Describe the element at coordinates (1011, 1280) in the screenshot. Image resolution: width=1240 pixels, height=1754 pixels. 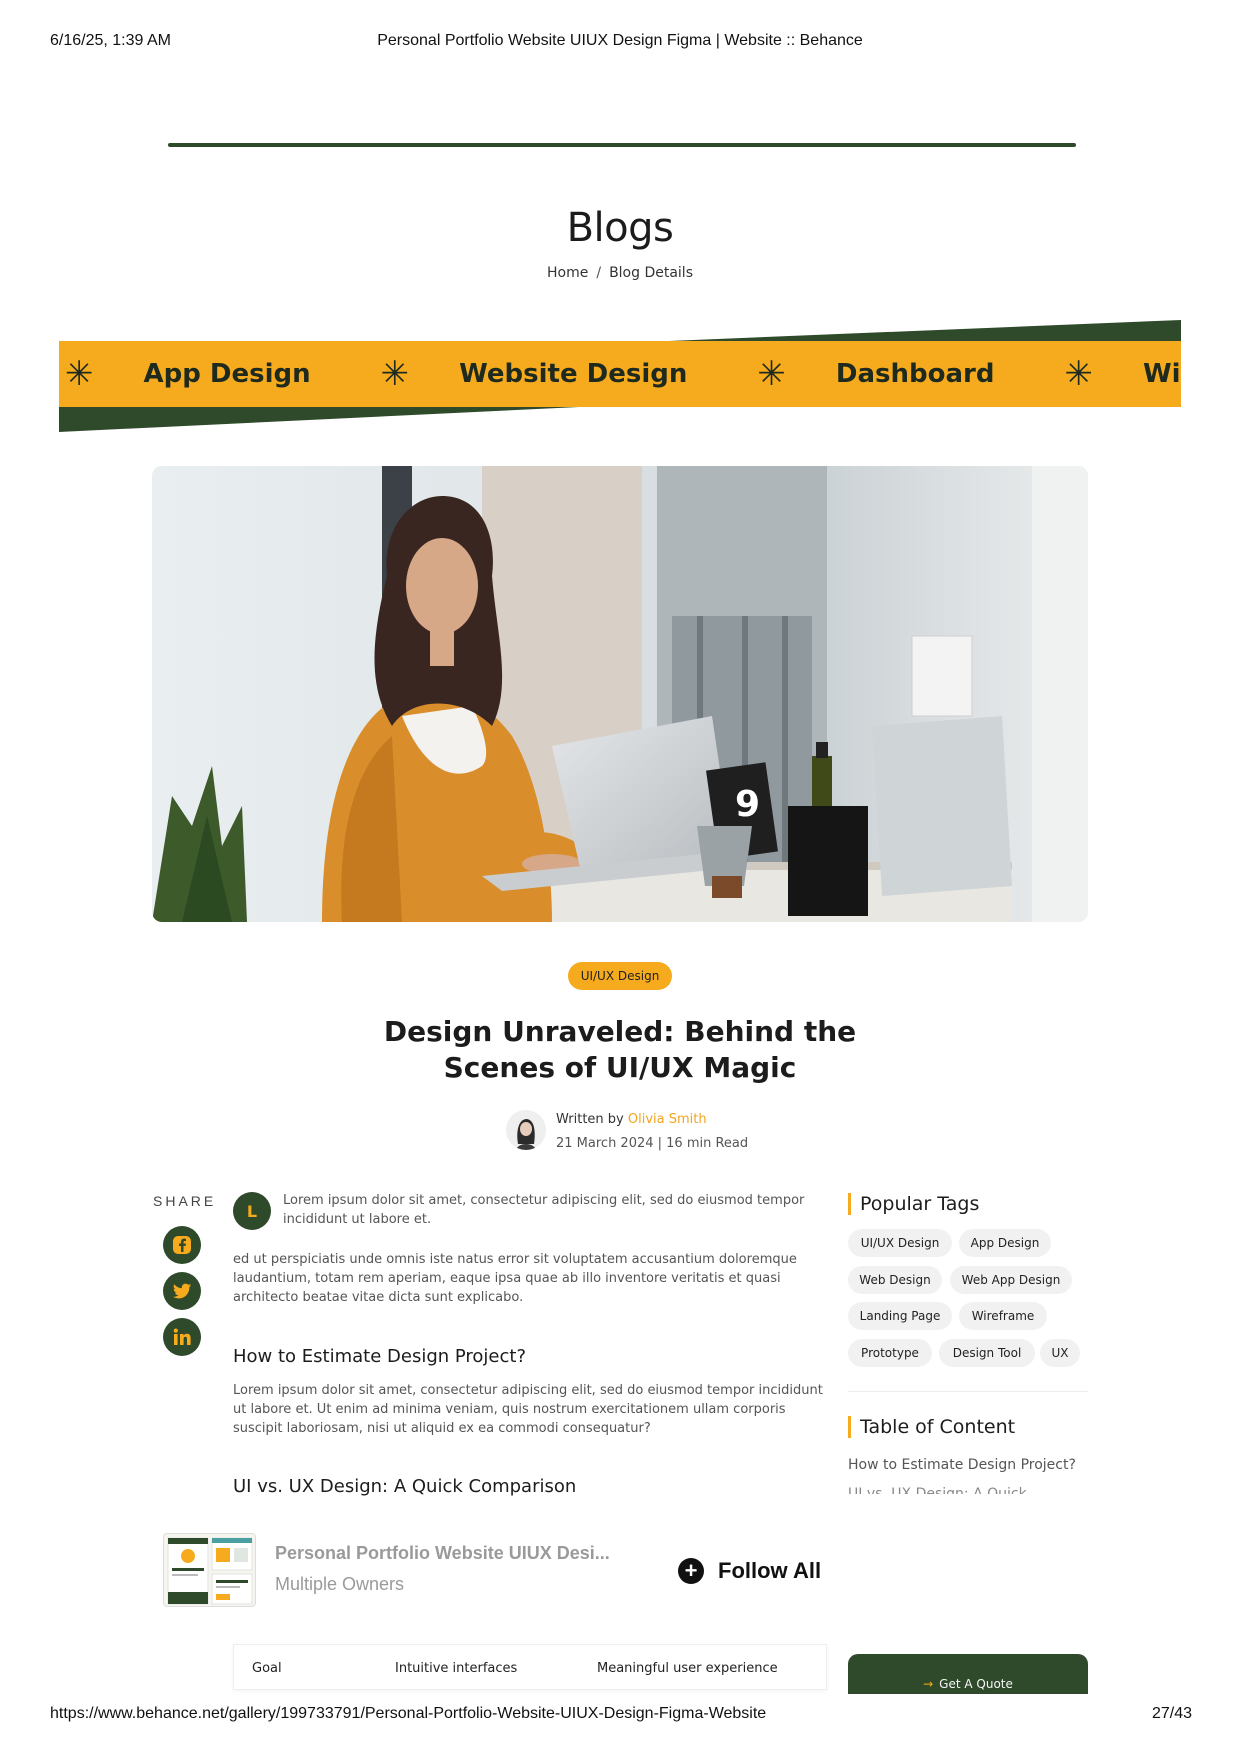
I see `tag-chip: Web App Design` at that location.